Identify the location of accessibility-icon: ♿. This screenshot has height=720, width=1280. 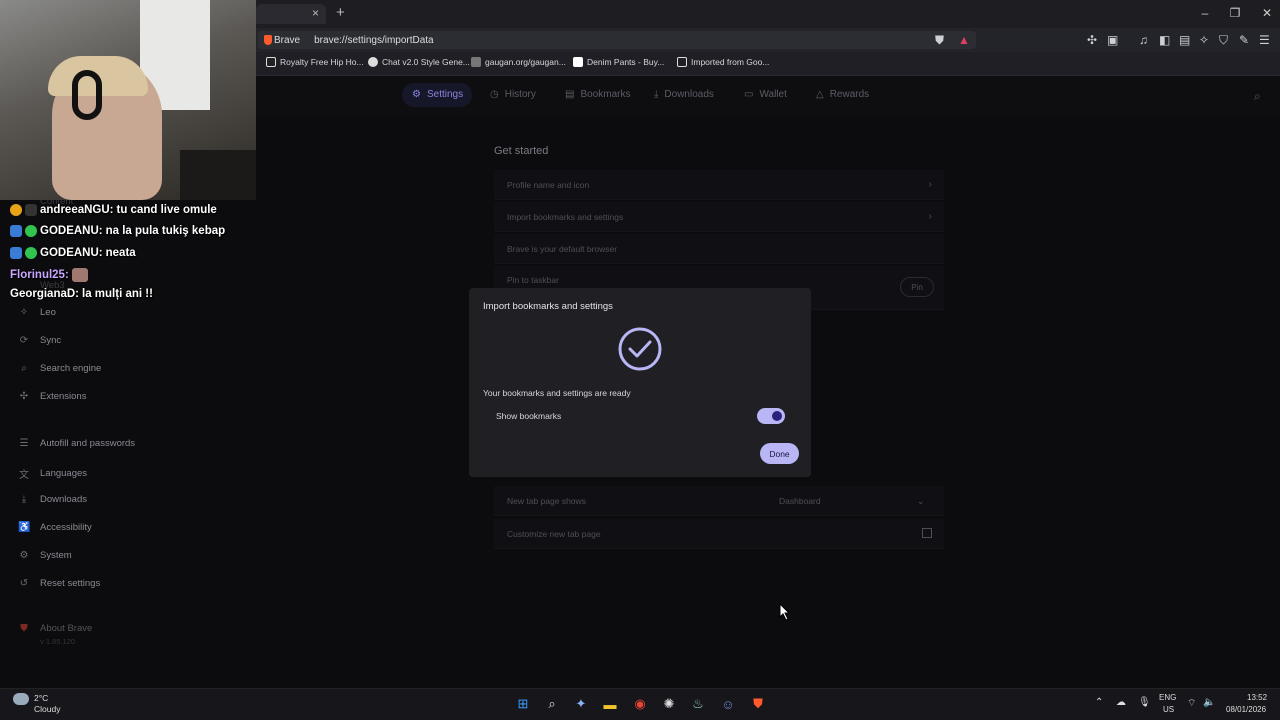
(24, 527).